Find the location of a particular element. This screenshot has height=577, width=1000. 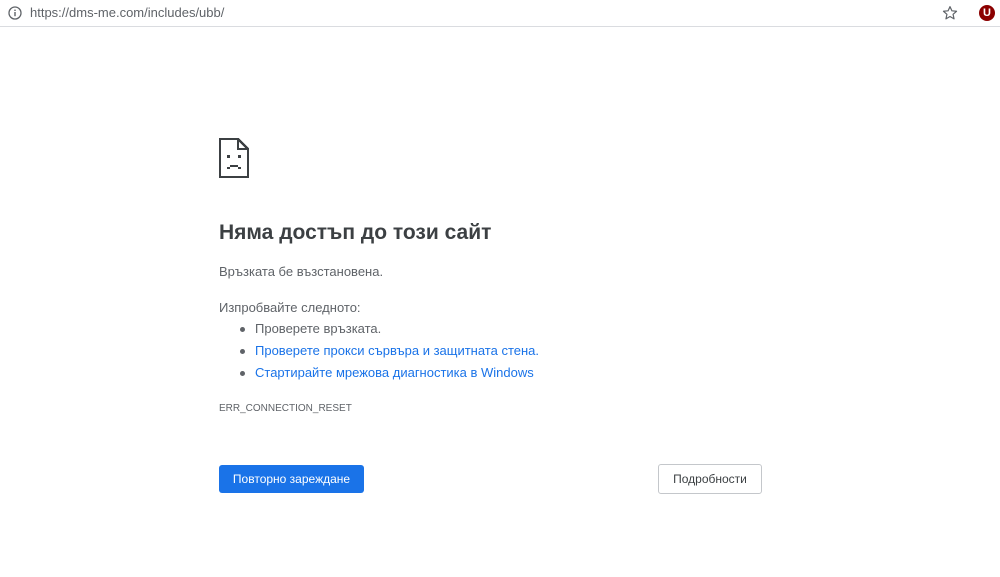

star-icon is located at coordinates (950, 13).